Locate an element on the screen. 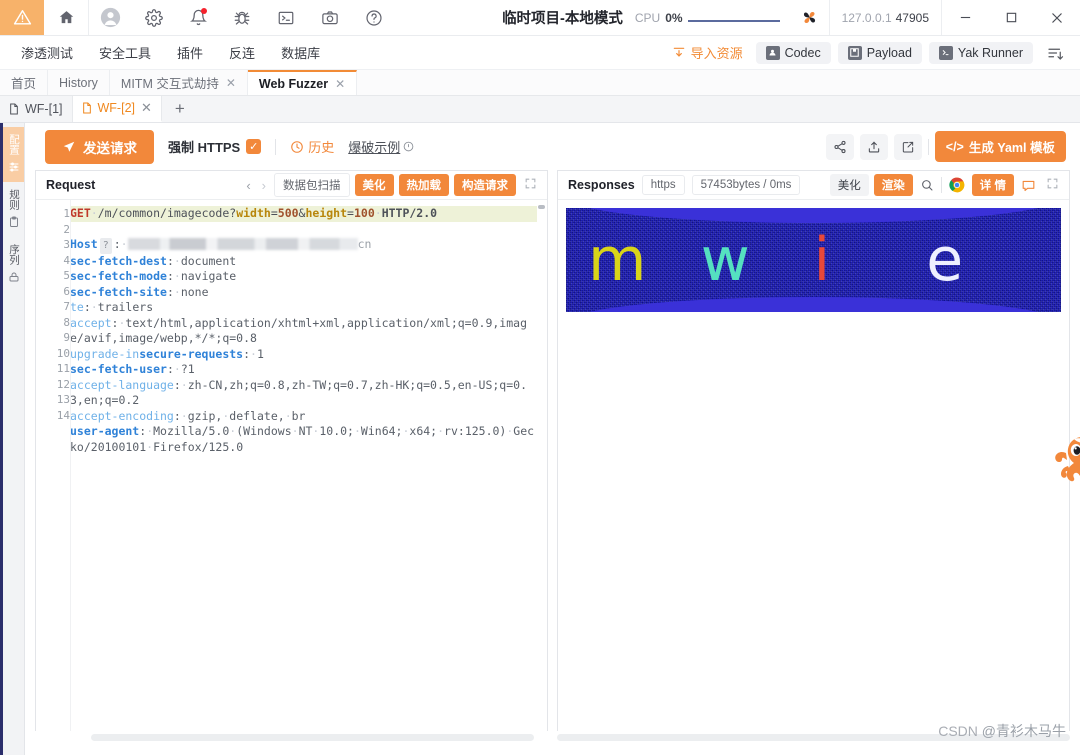  import-resource-button: 导入资源 is located at coordinates (707, 52).